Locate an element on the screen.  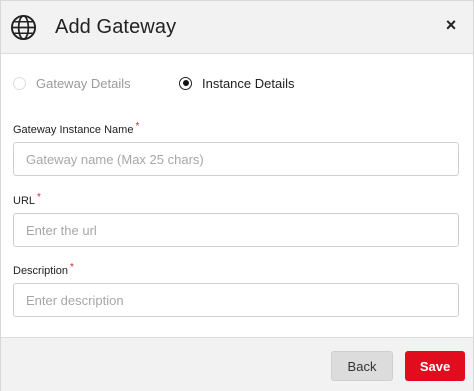
globe-icon is located at coordinates (23, 27).